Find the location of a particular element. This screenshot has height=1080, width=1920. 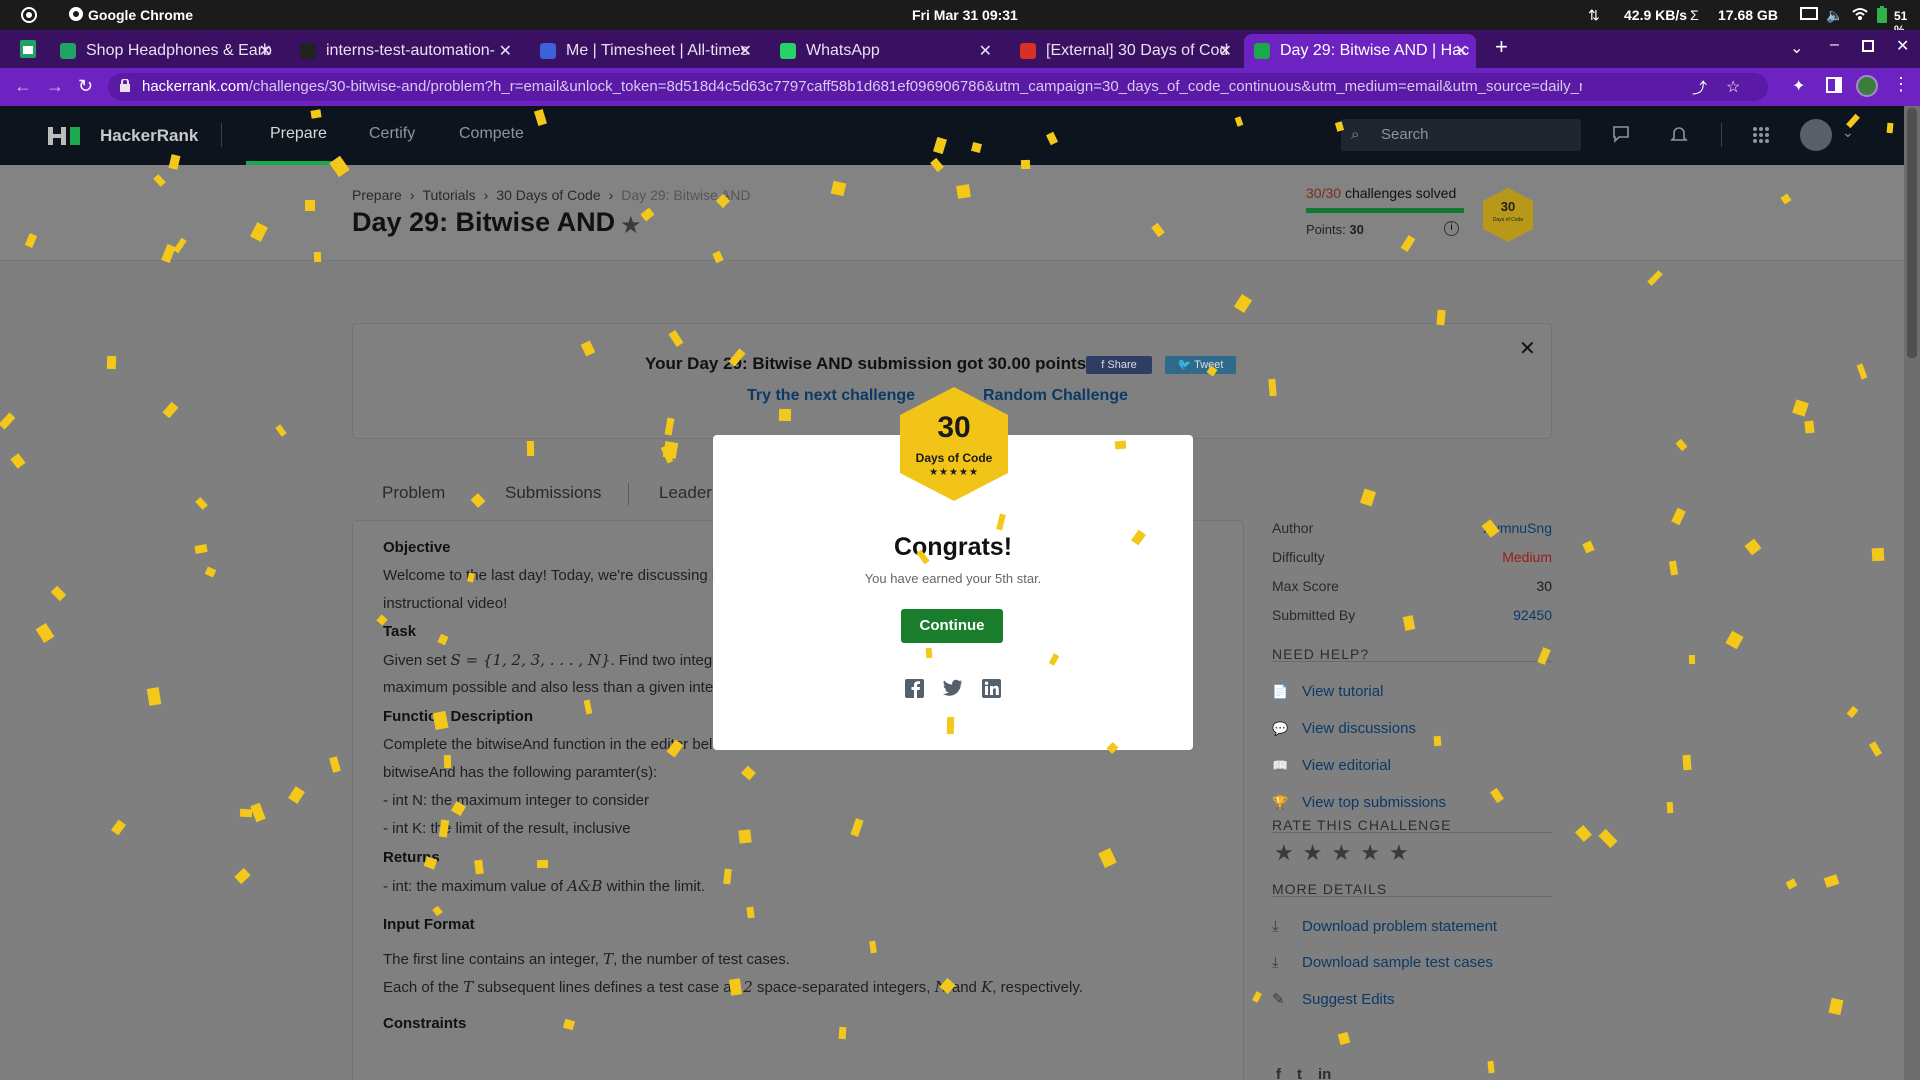

user-avatar is located at coordinates (1816, 135).